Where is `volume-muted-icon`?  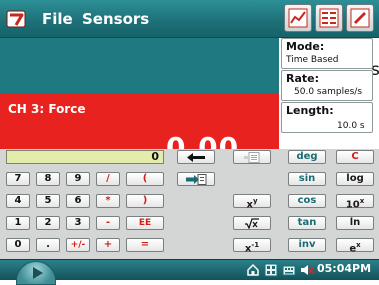 volume-muted-icon is located at coordinates (307, 269).